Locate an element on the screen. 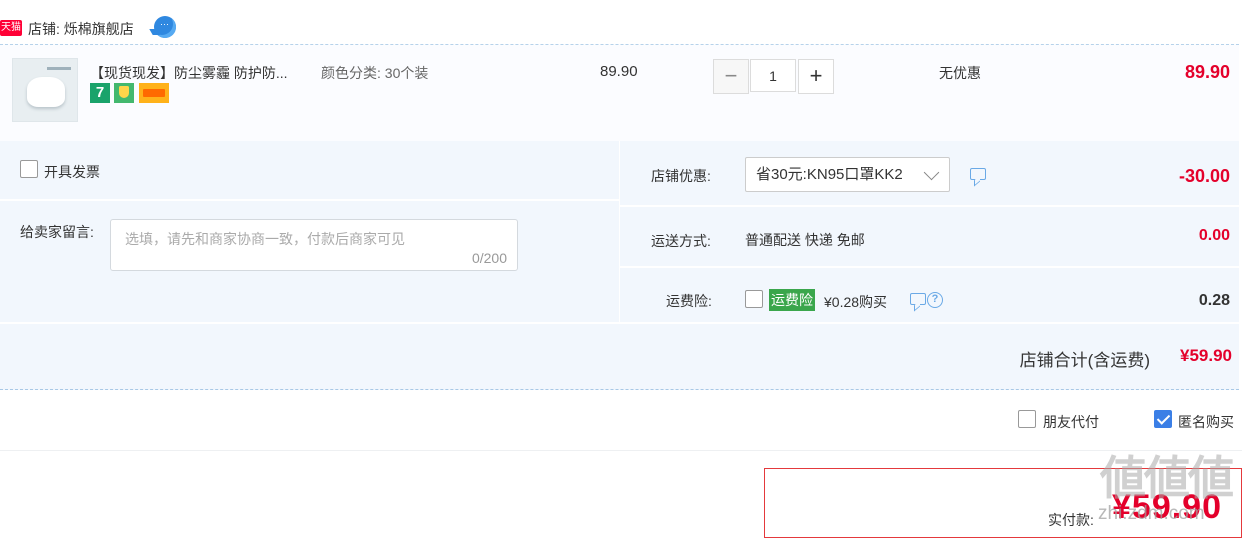 The width and height of the screenshot is (1242, 538). seller-message-box: 0/200 is located at coordinates (314, 245).